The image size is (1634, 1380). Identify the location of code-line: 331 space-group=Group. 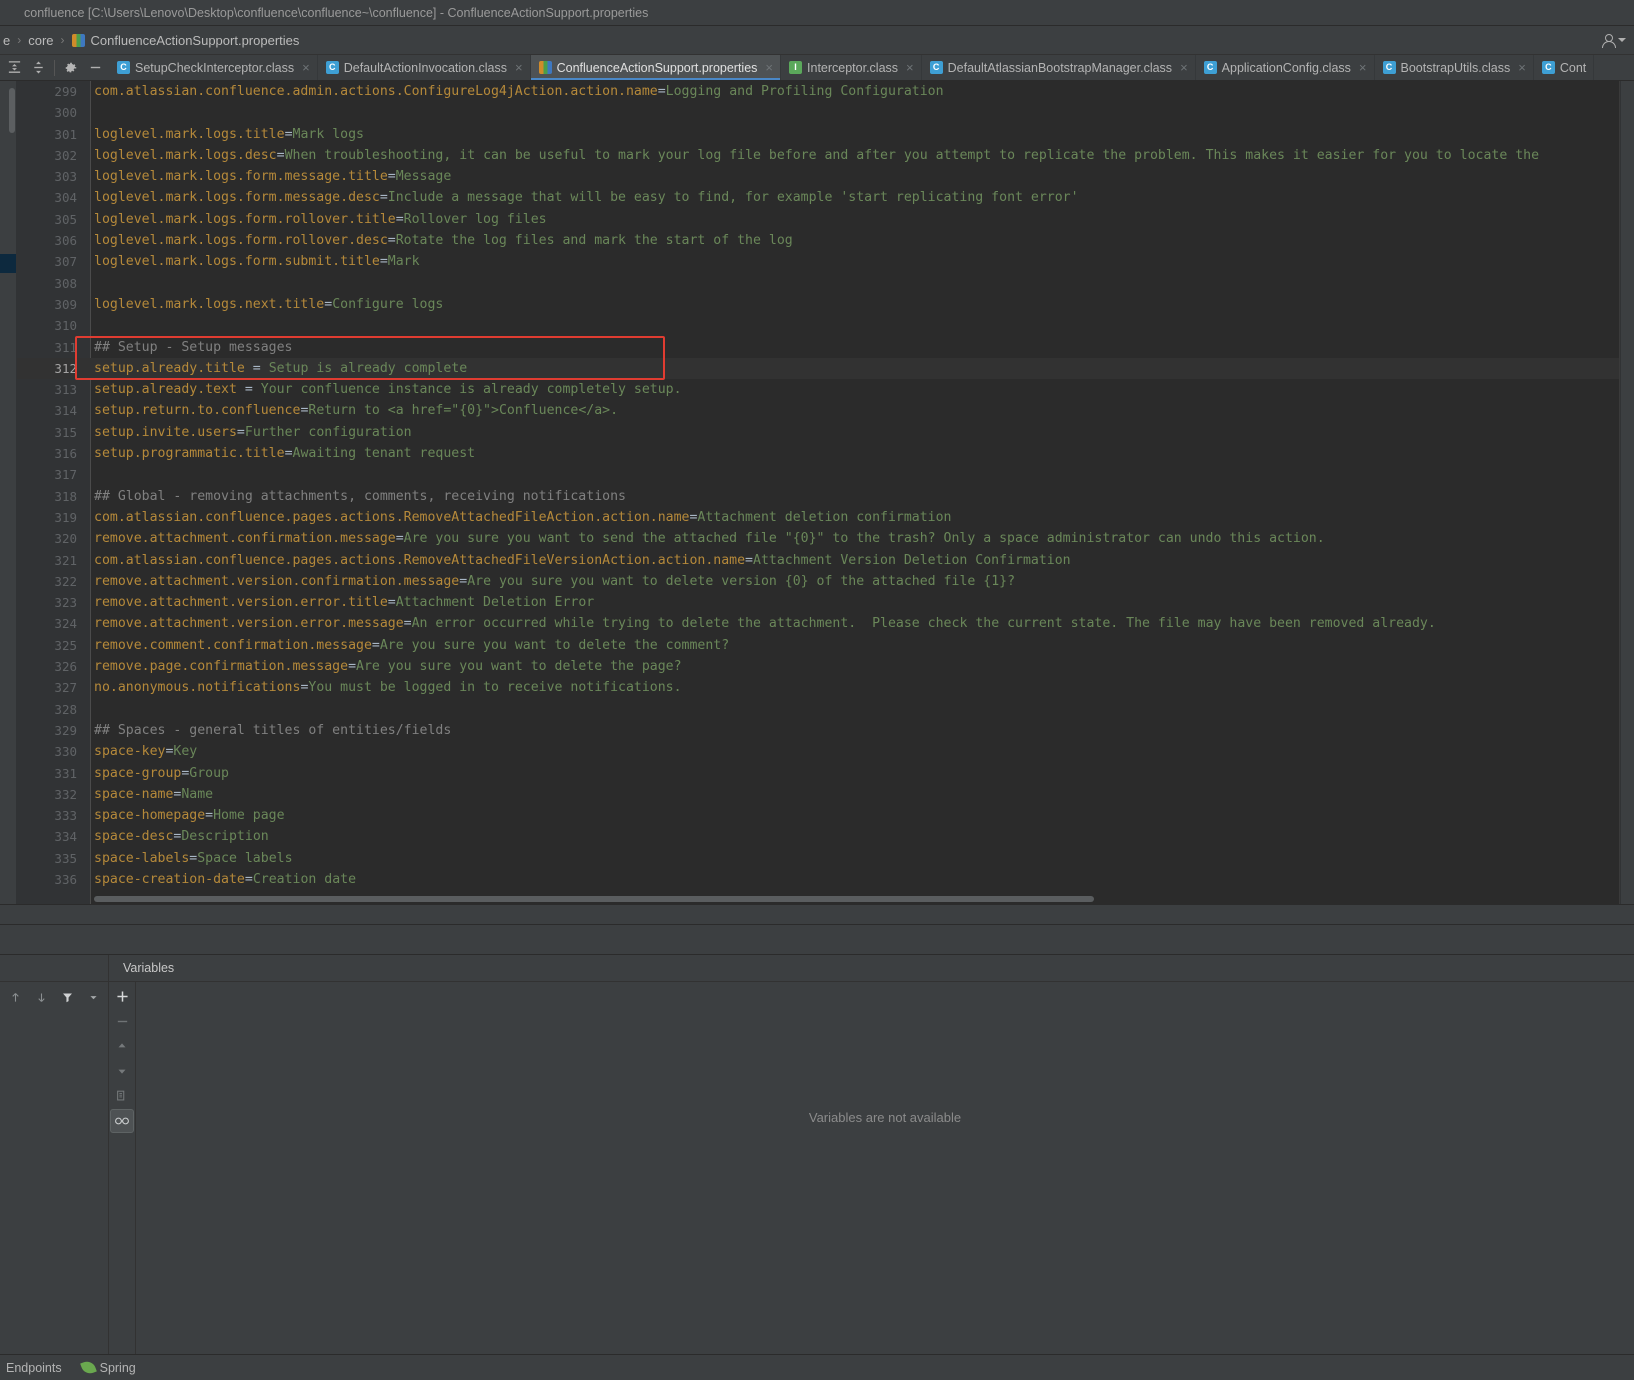
(825, 773).